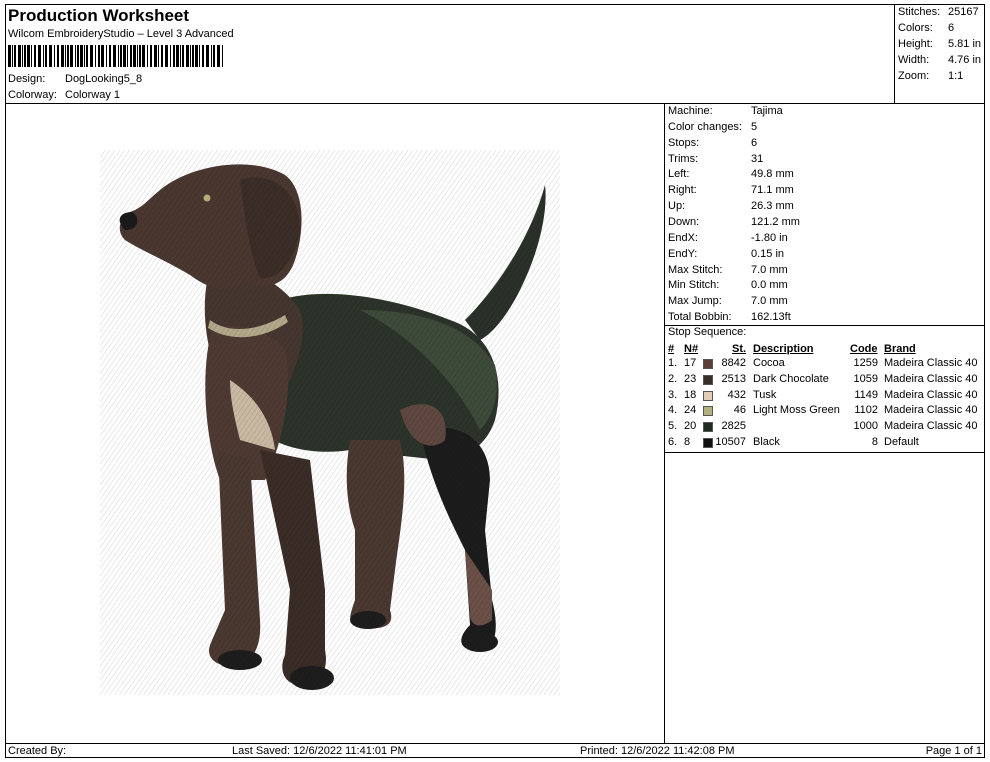  What do you see at coordinates (694, 285) in the screenshot?
I see `machine-info-label: Min Stitch:` at bounding box center [694, 285].